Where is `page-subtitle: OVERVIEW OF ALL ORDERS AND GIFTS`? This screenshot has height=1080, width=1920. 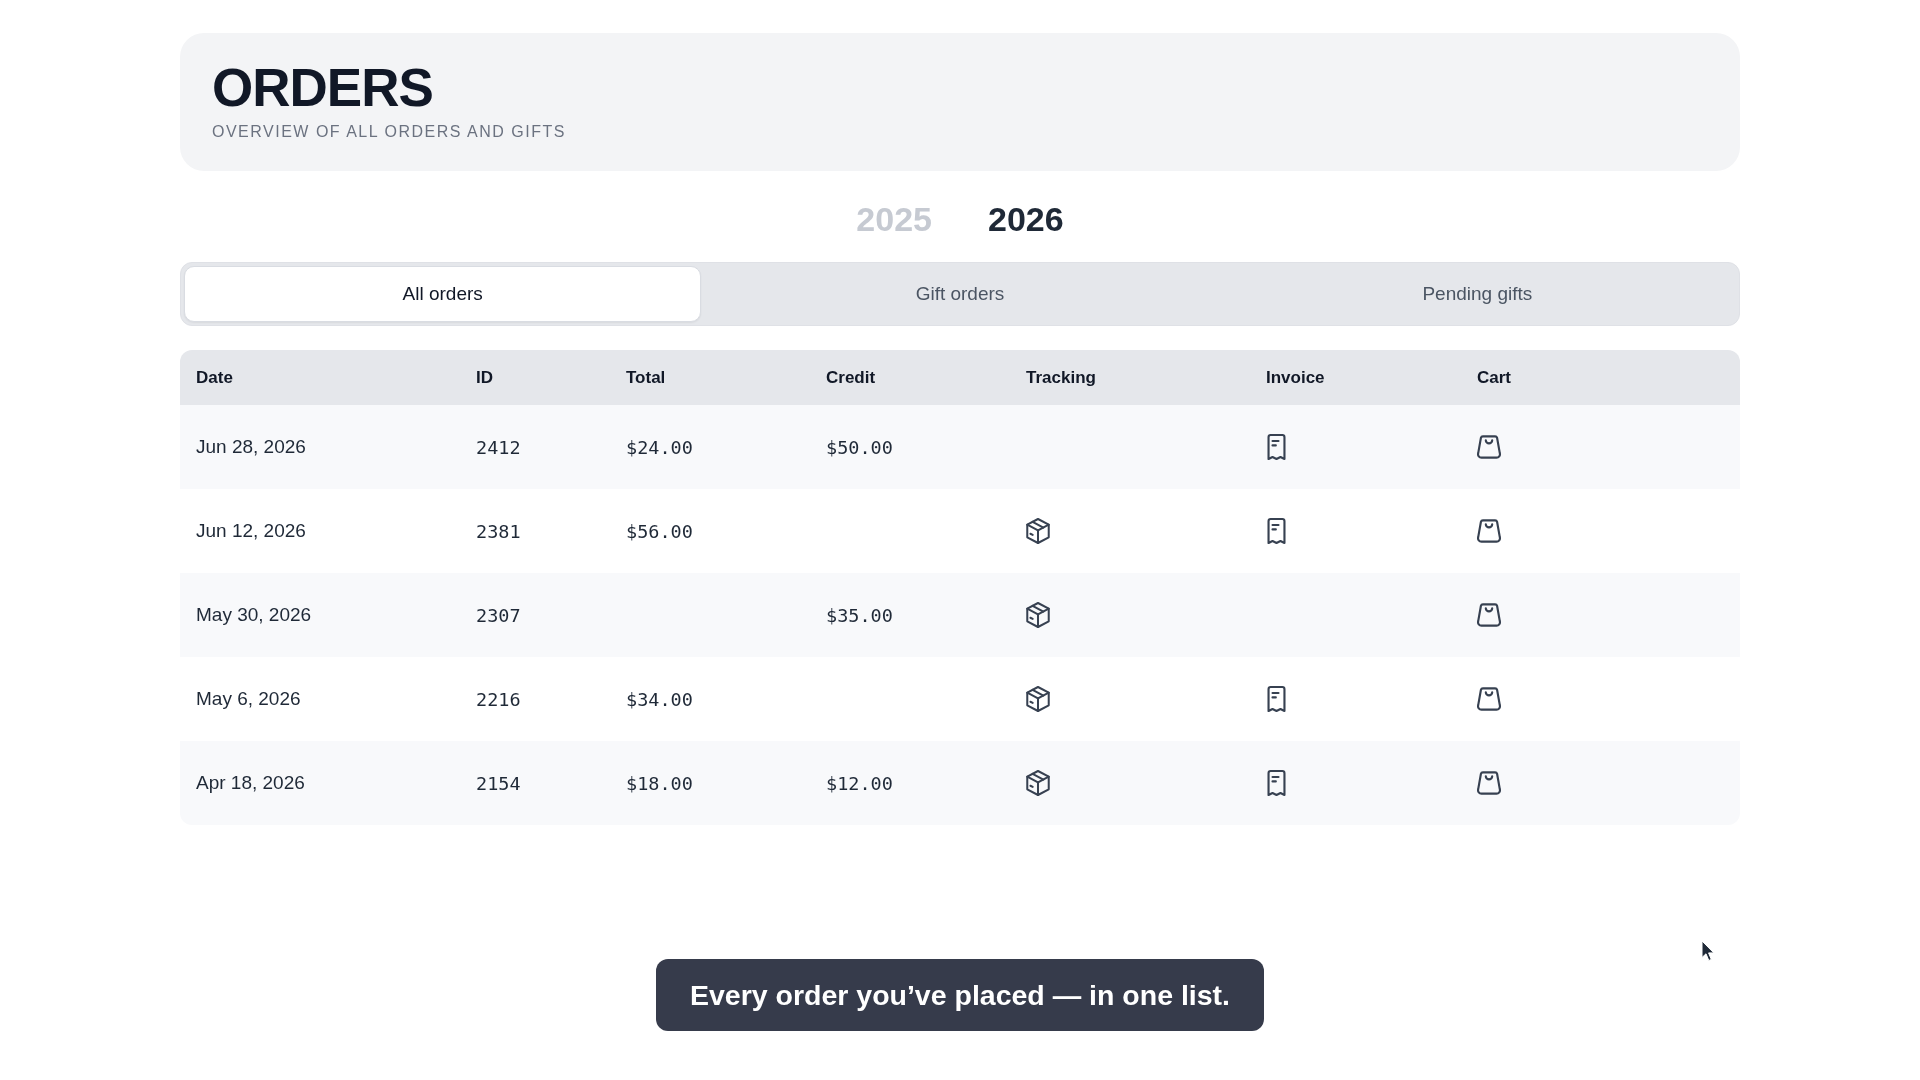 page-subtitle: OVERVIEW OF ALL ORDERS AND GIFTS is located at coordinates (389, 132).